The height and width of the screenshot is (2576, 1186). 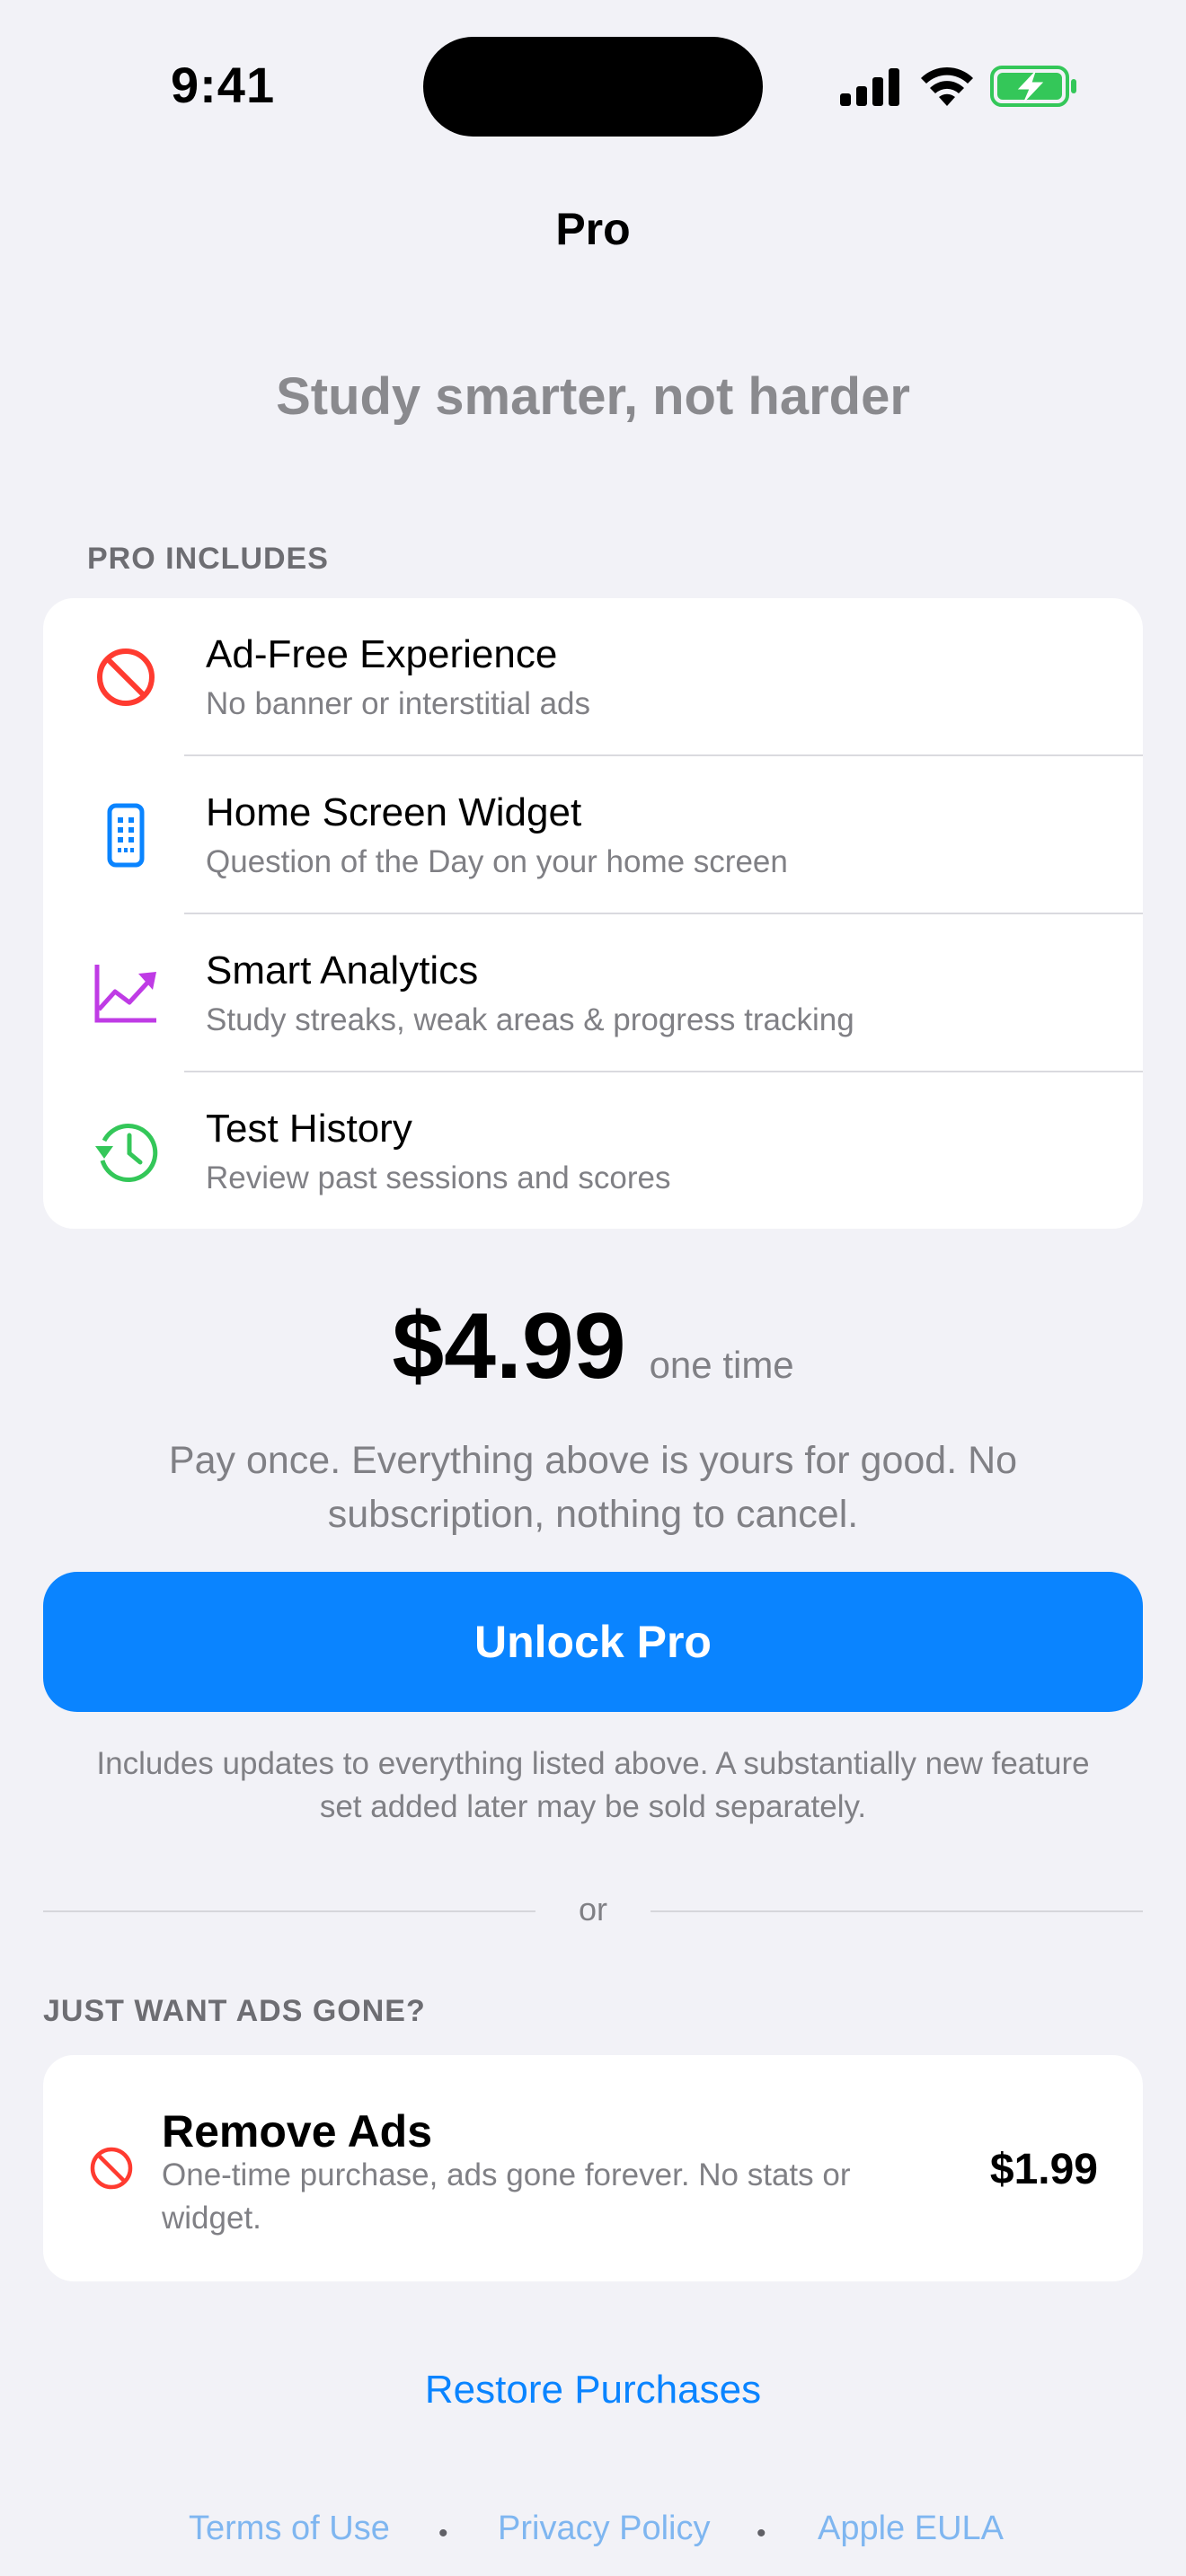 I want to click on status-time: 9:41, so click(x=223, y=85).